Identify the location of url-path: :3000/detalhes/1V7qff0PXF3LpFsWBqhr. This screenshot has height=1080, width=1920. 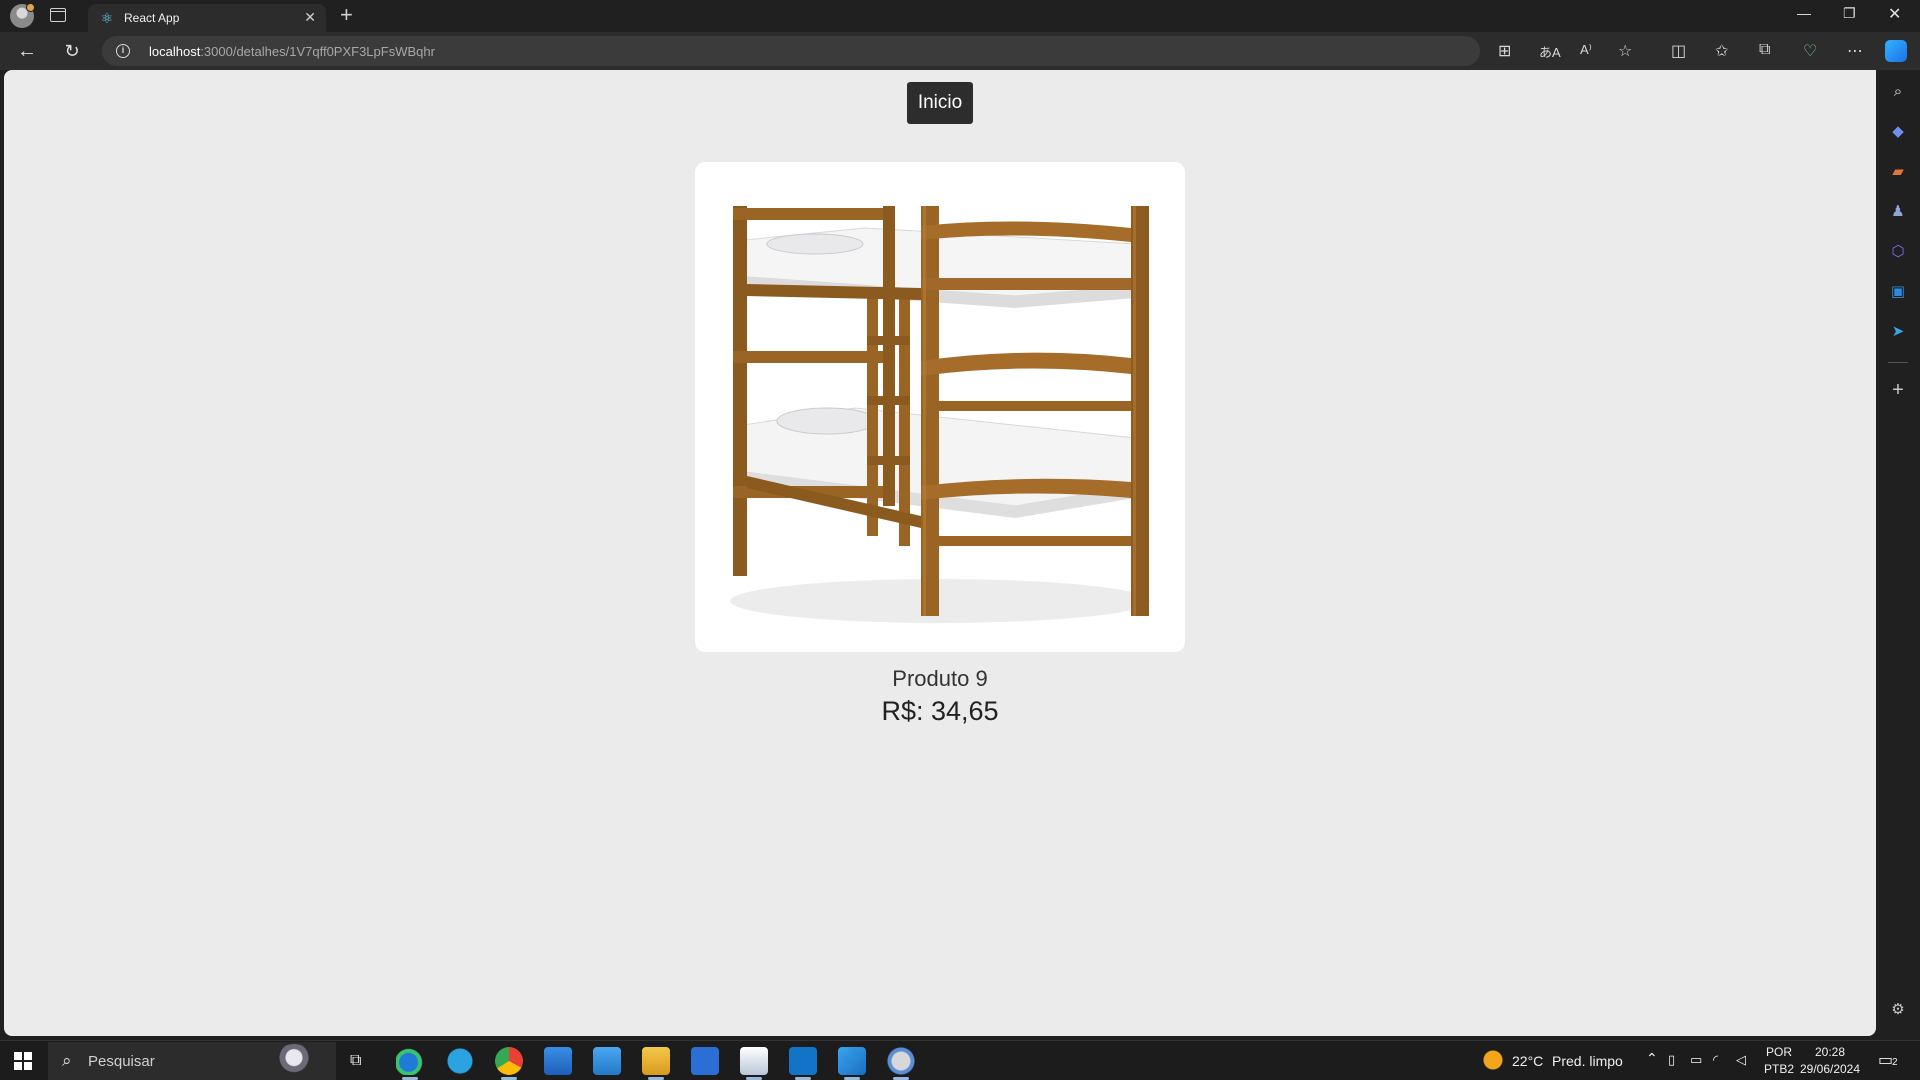
(317, 51).